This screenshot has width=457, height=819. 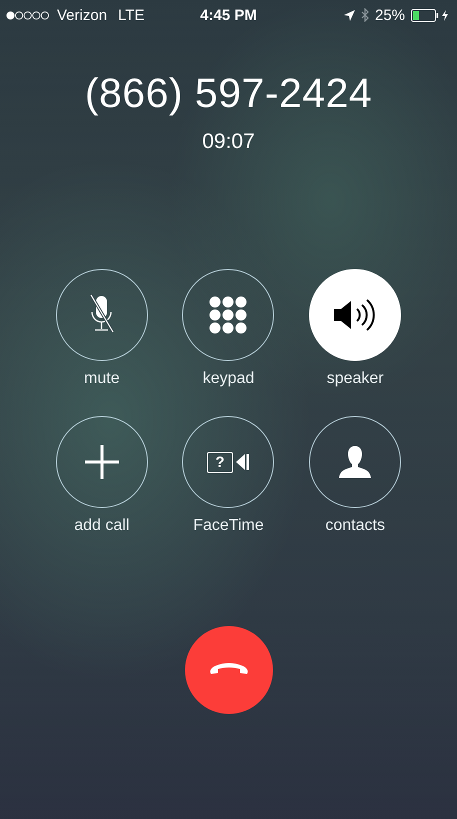 I want to click on bluetooth-icon, so click(x=364, y=15).